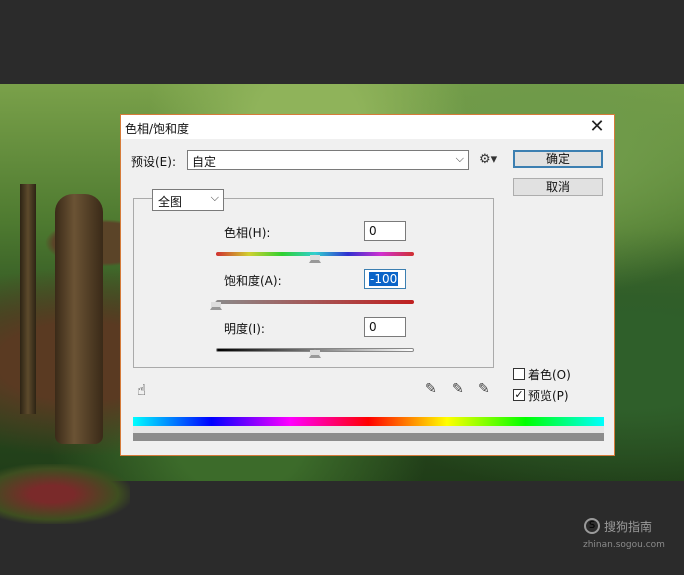 The image size is (684, 575). What do you see at coordinates (385, 327) in the screenshot?
I see `lightness-input: 0` at bounding box center [385, 327].